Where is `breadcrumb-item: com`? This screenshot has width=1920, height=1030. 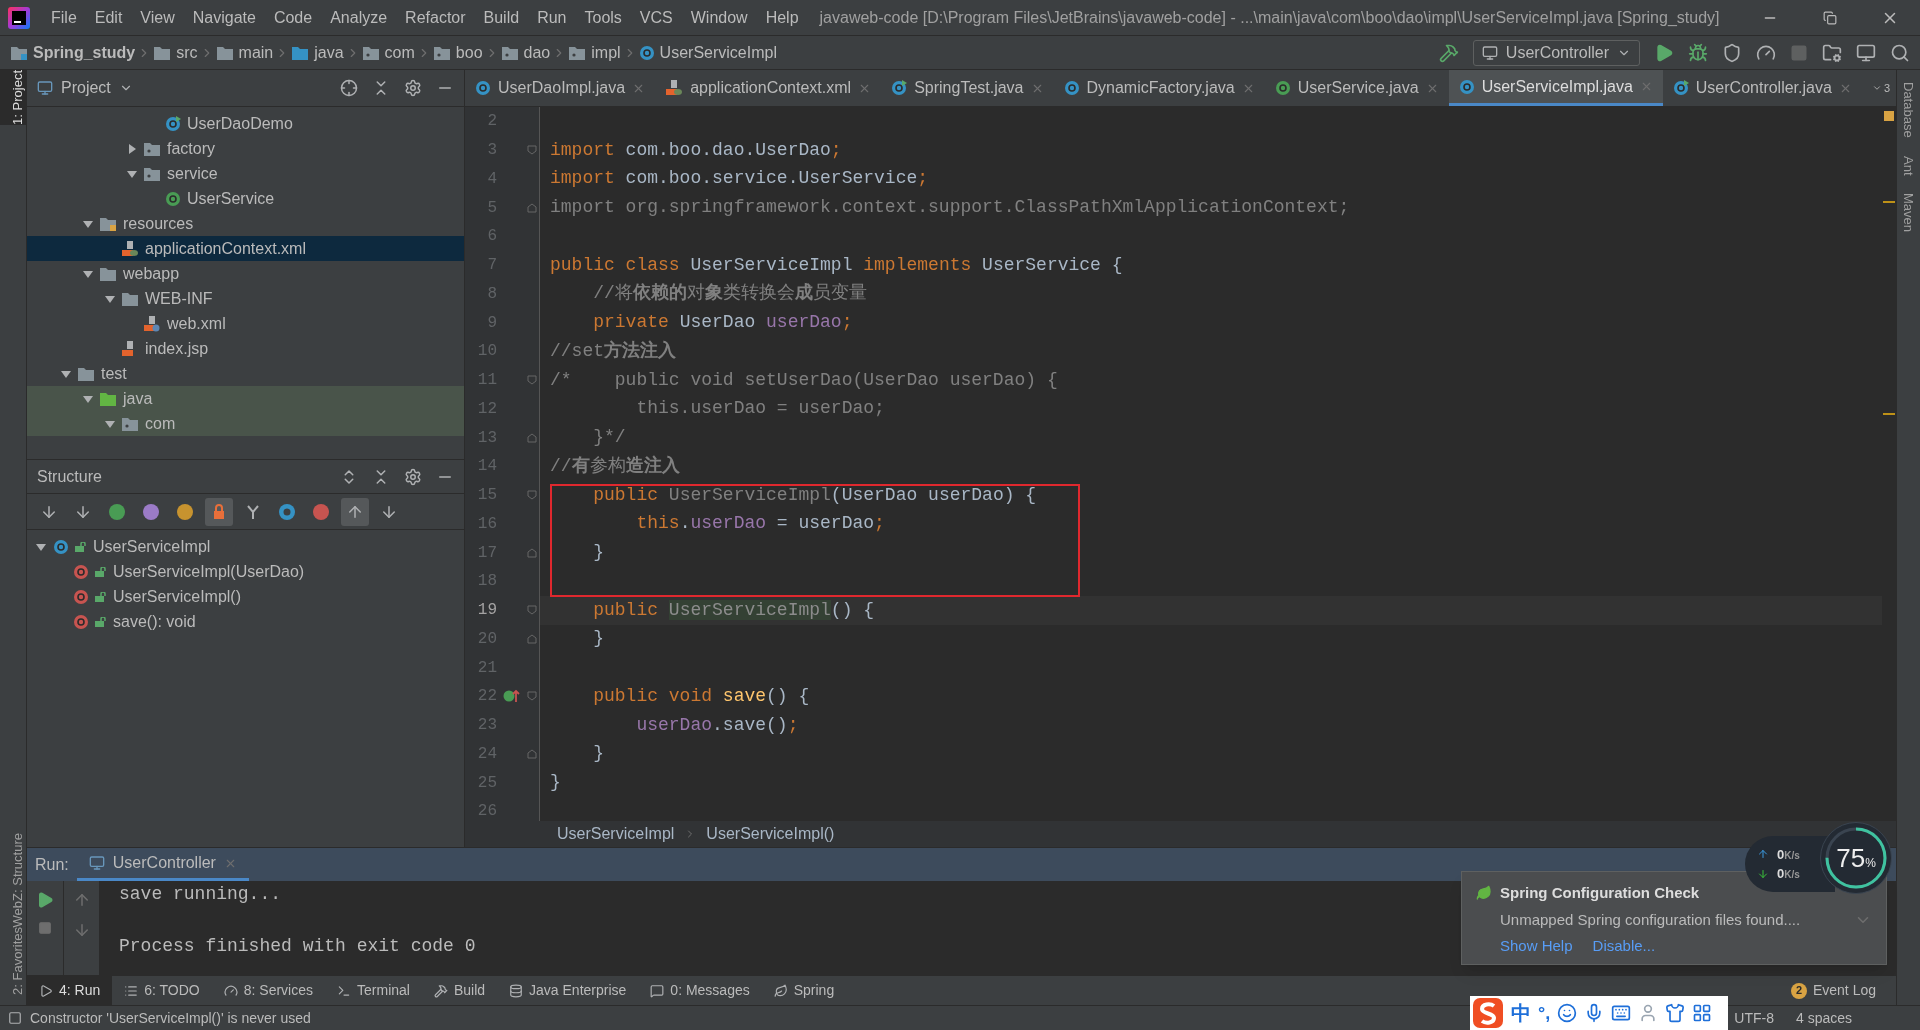 breadcrumb-item: com is located at coordinates (388, 52).